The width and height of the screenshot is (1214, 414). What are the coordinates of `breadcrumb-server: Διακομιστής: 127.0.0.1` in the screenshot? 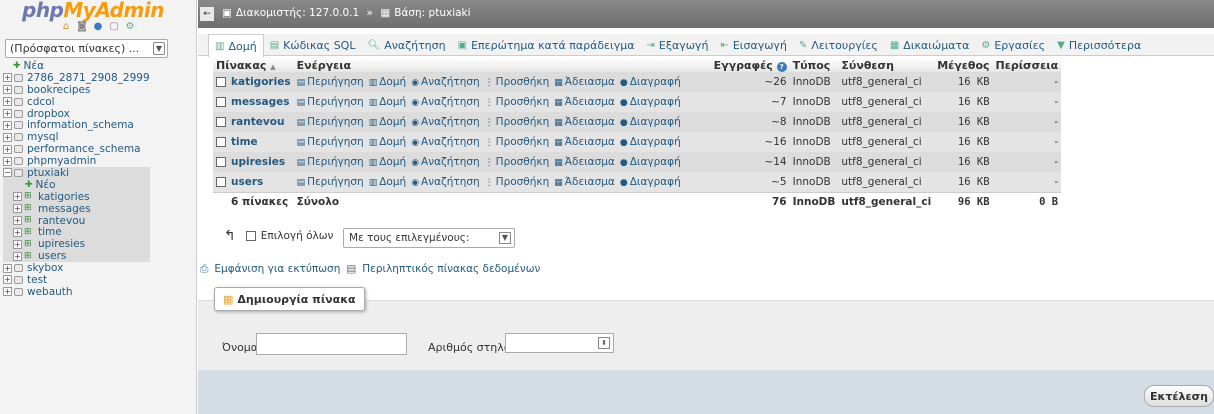 It's located at (297, 13).